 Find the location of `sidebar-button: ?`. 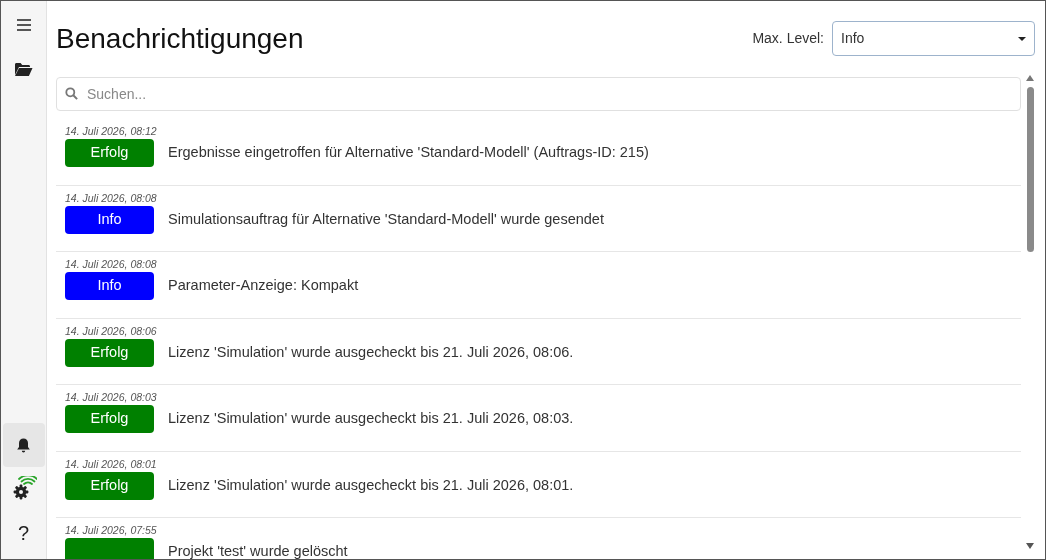

sidebar-button: ? is located at coordinates (23, 533).